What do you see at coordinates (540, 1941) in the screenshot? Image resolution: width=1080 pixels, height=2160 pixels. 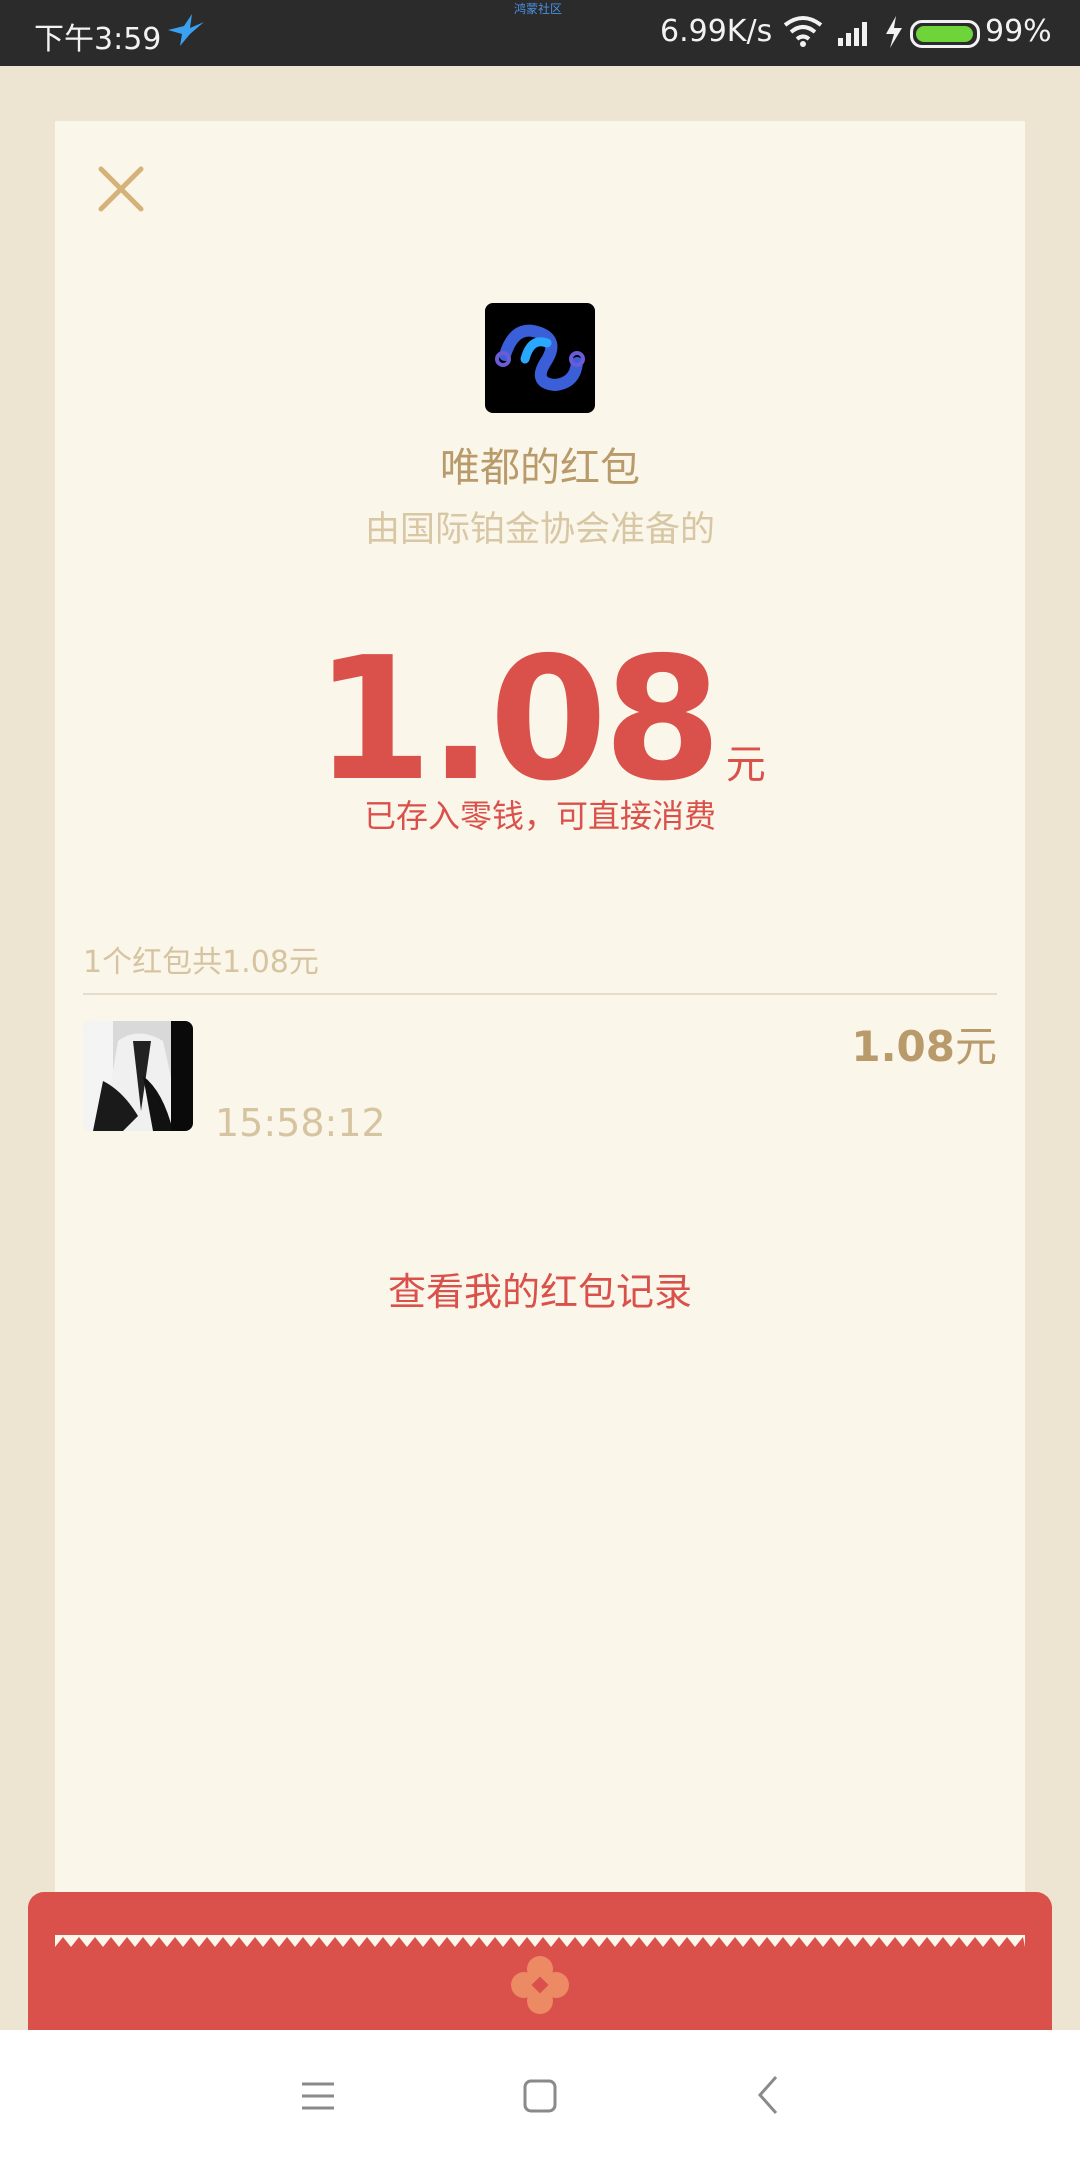 I see `zigzag-edge` at bounding box center [540, 1941].